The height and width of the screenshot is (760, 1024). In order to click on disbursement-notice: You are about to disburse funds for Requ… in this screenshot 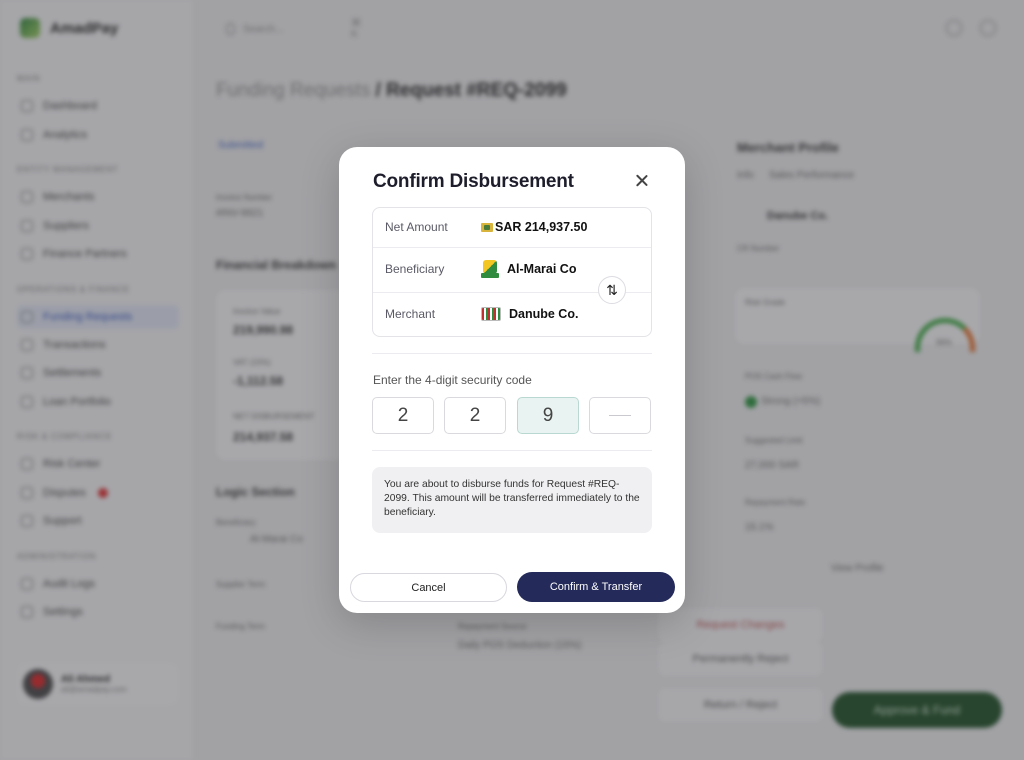, I will do `click(512, 500)`.